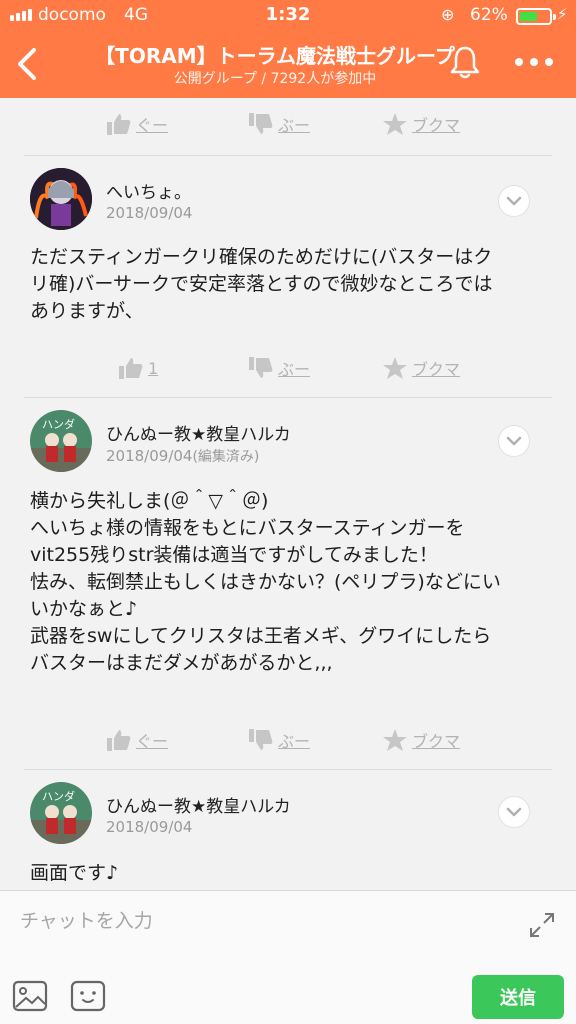  I want to click on back-arrow-icon, so click(27, 64).